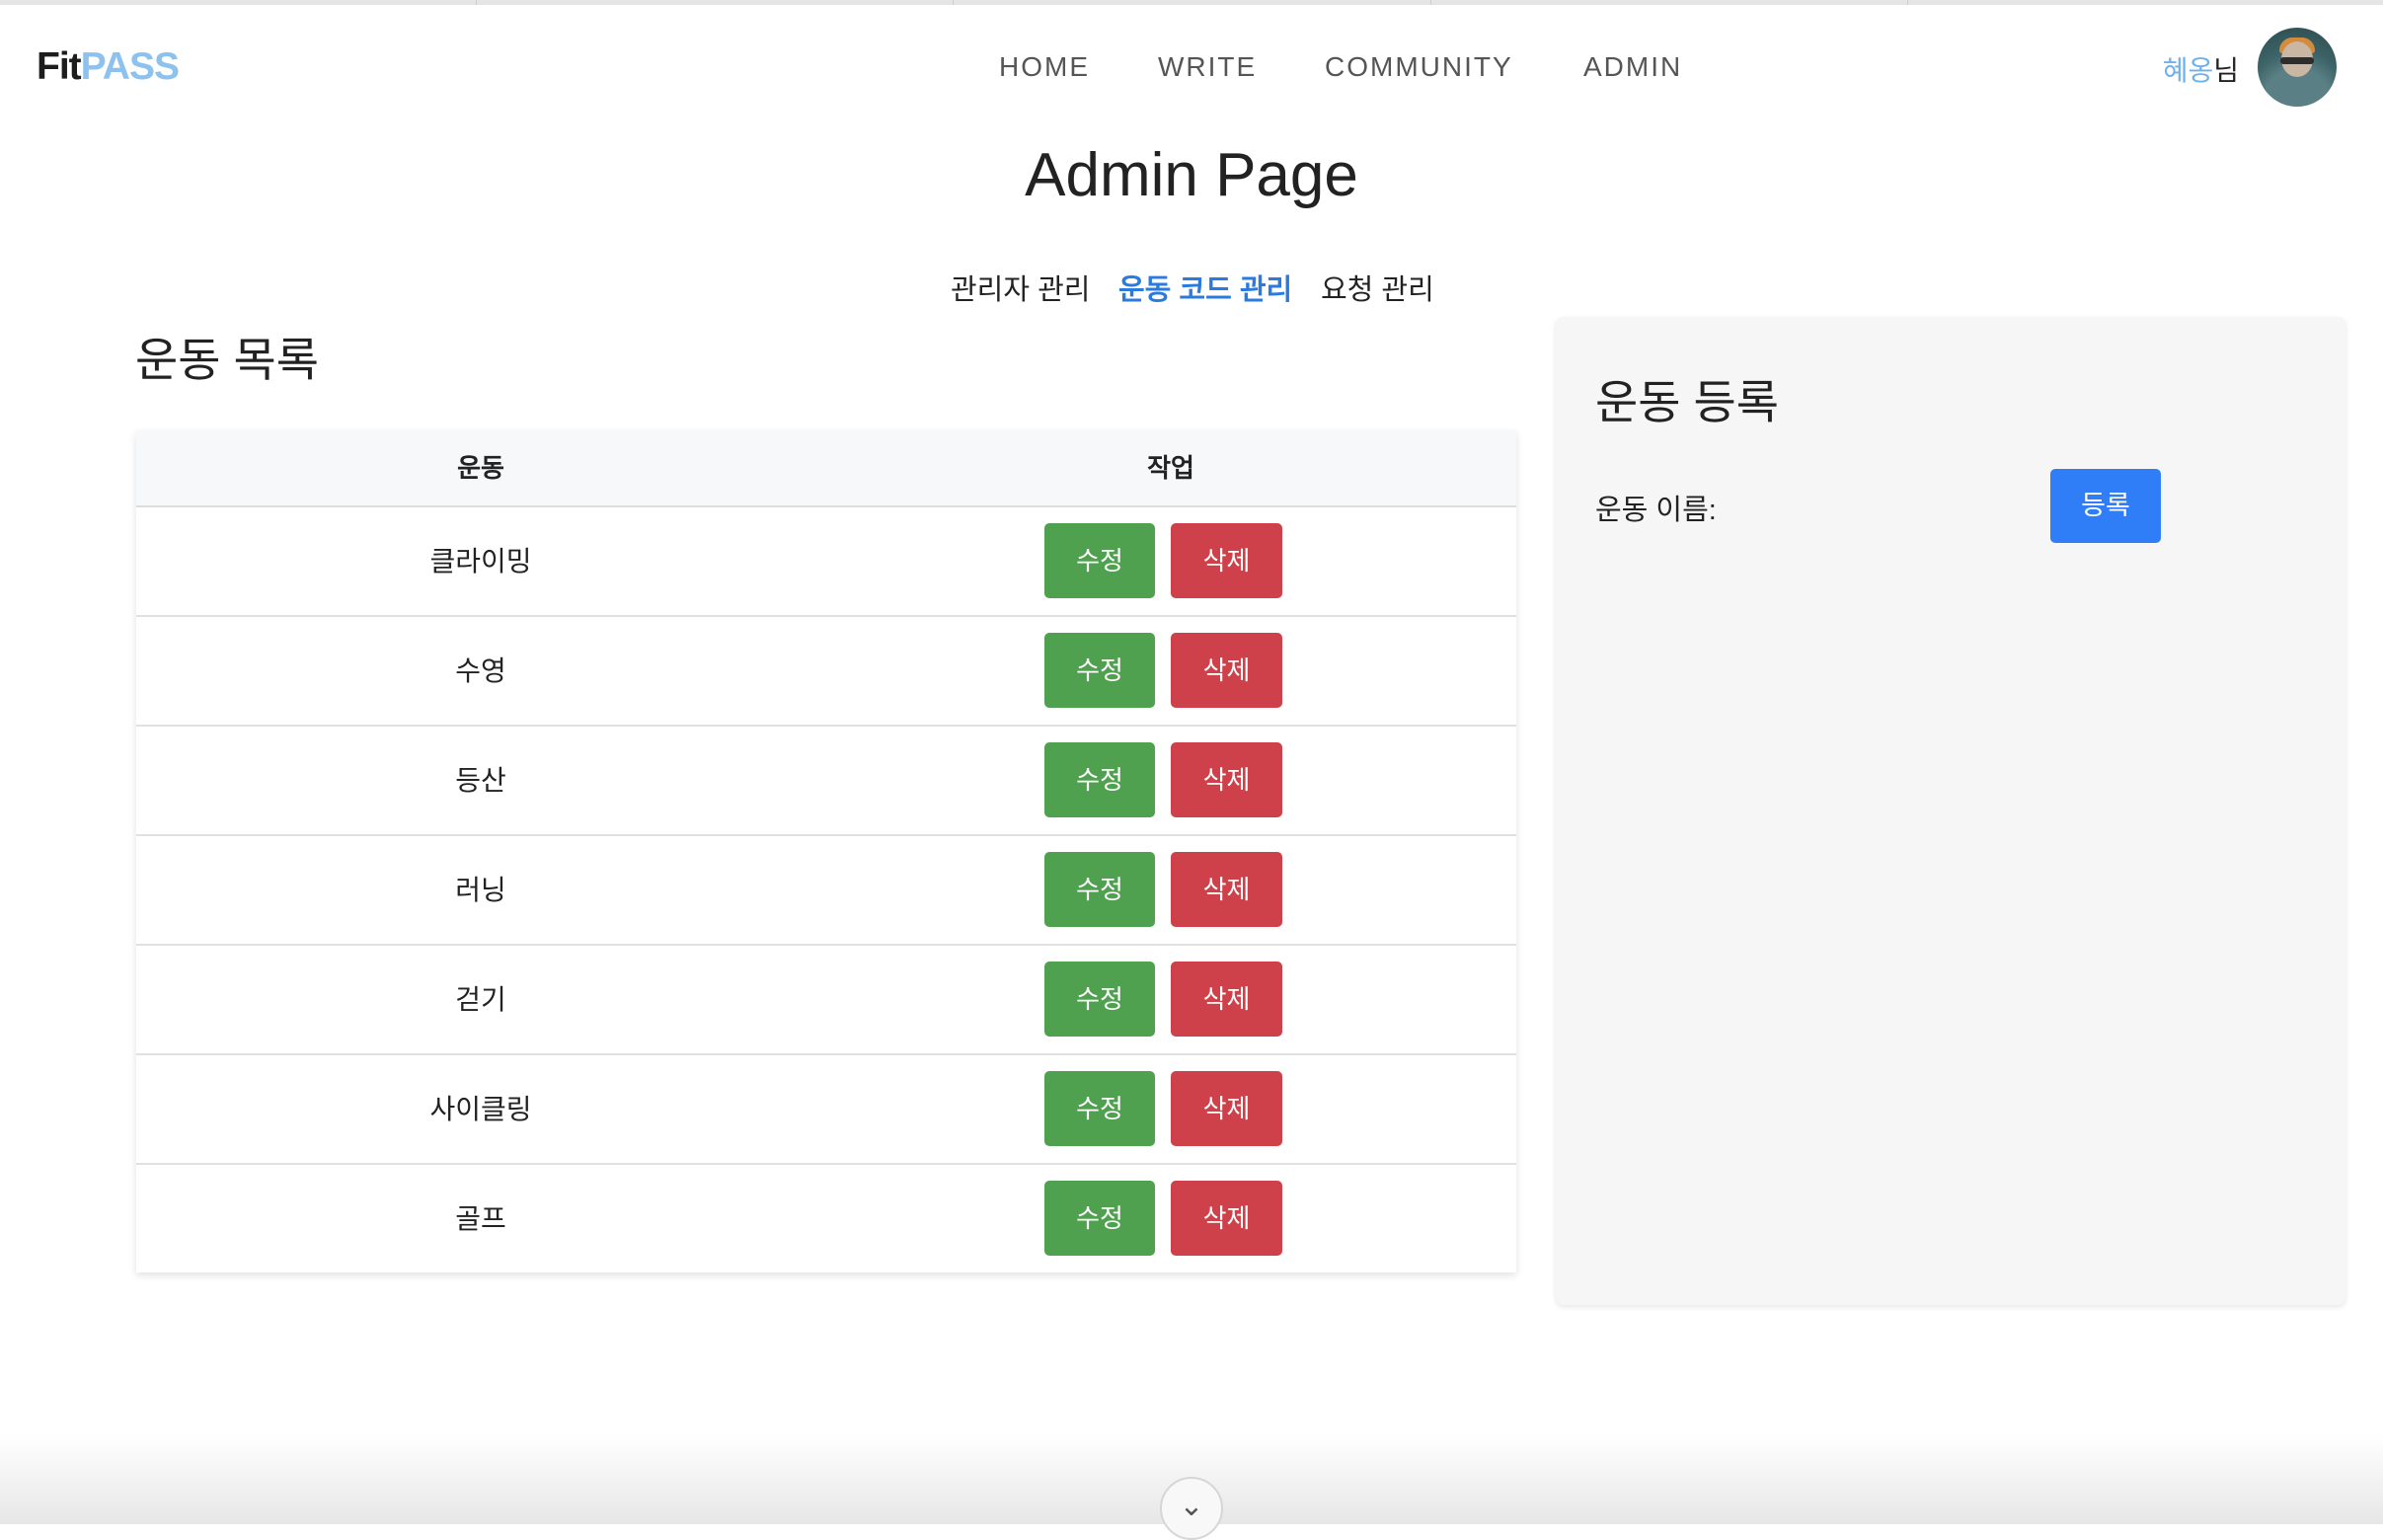  Describe the element at coordinates (480, 890) in the screenshot. I see `exercise-name: 러닝` at that location.